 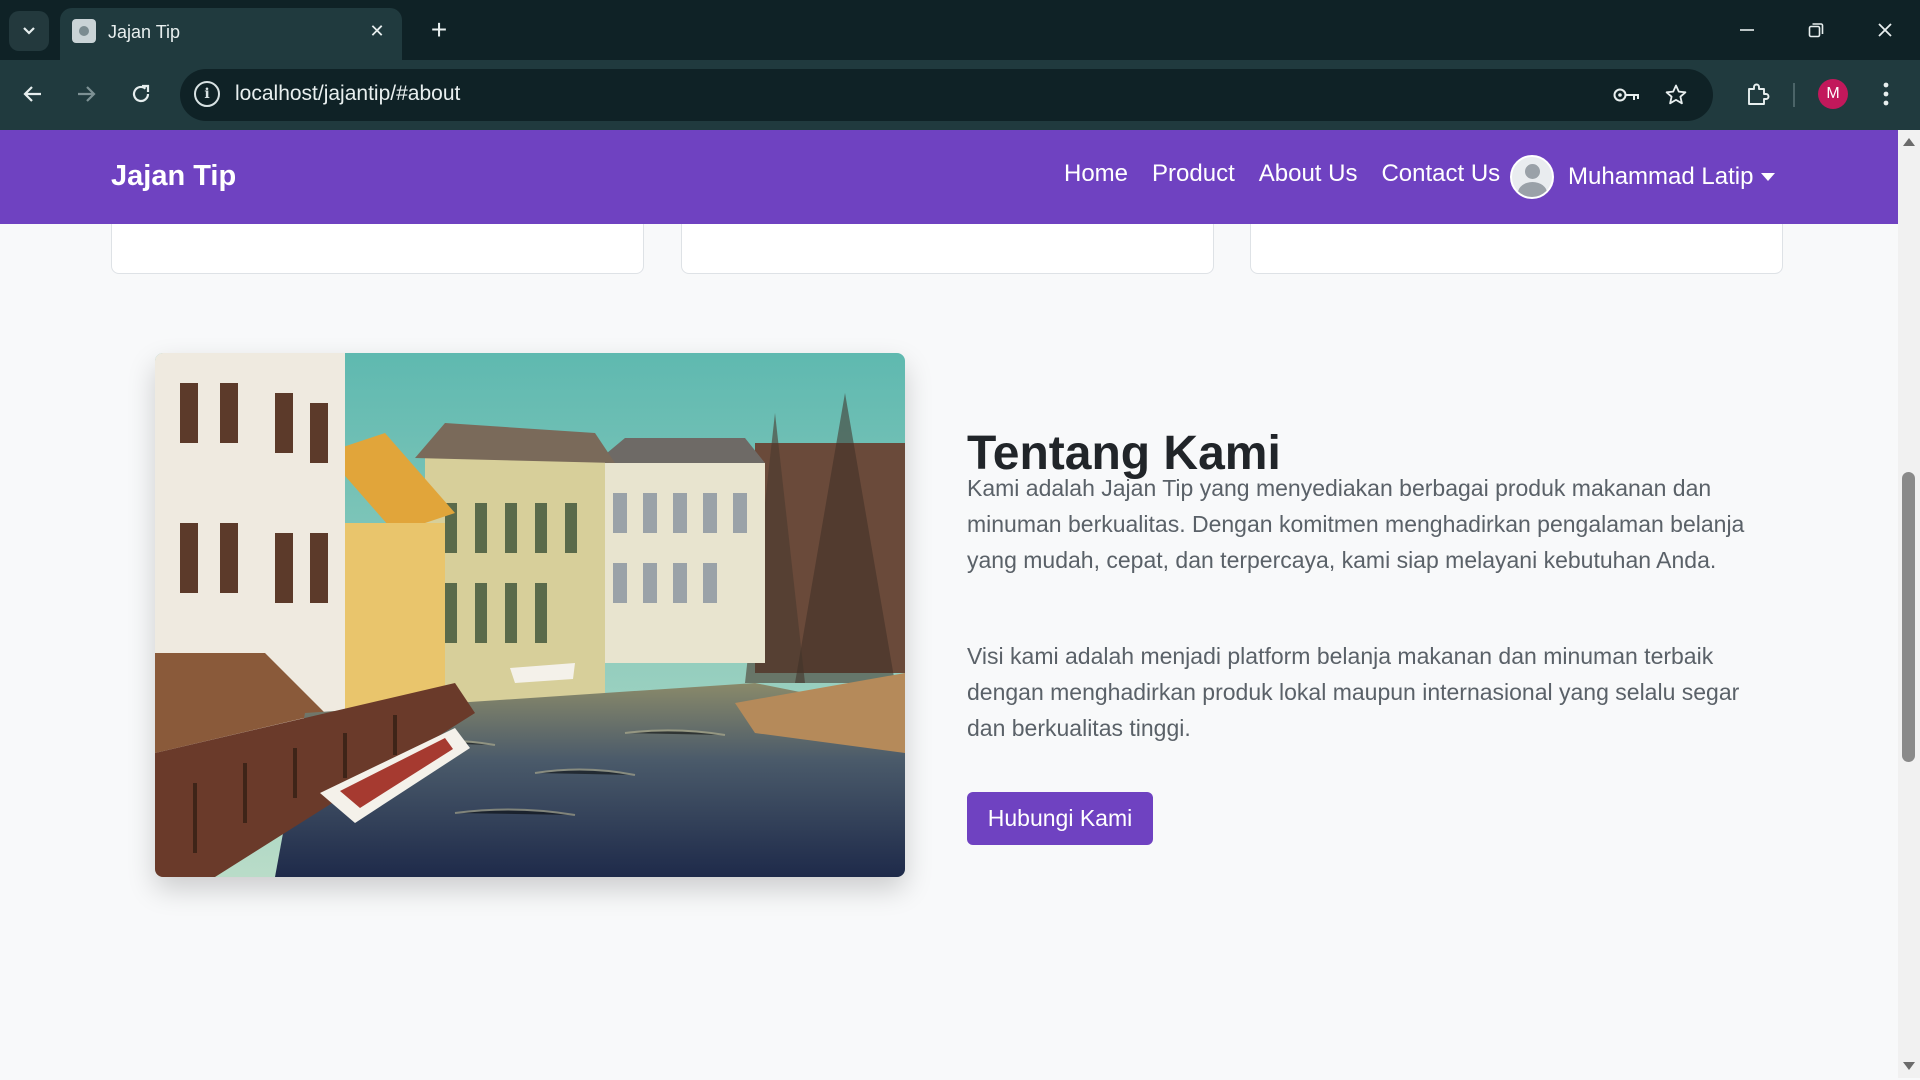 I want to click on site-info-icon: i, so click(x=207, y=94).